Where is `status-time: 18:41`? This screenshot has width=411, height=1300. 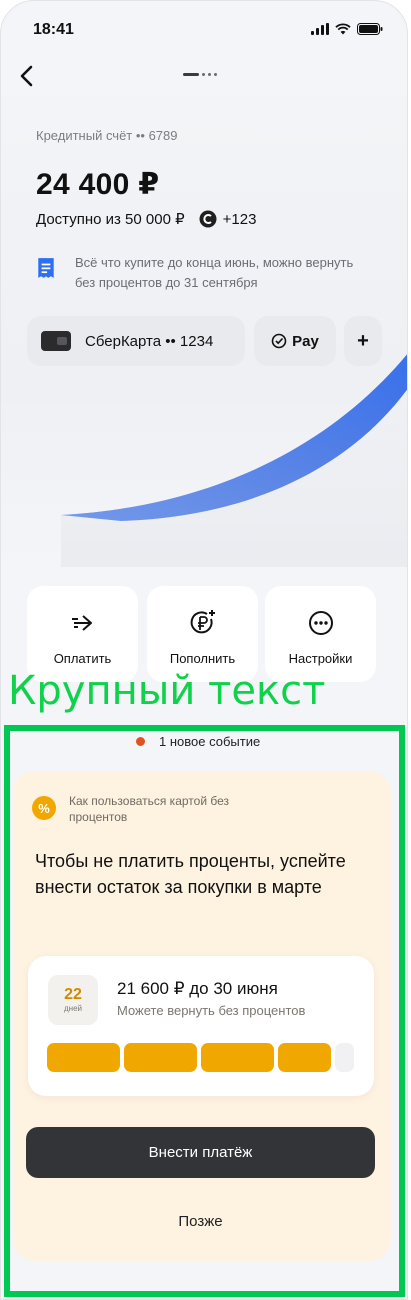 status-time: 18:41 is located at coordinates (53, 29).